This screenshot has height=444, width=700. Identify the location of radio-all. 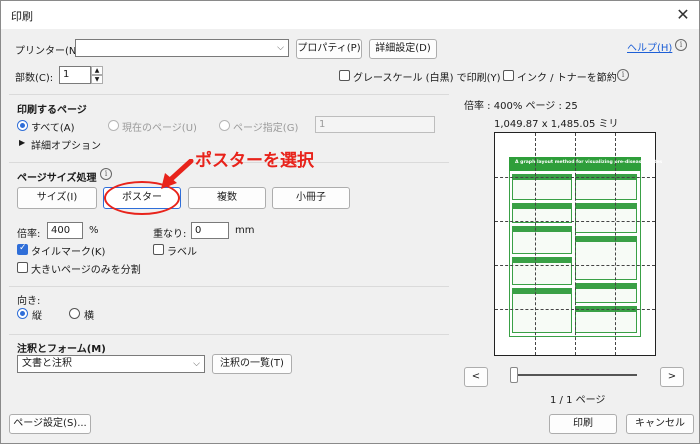
(22, 125).